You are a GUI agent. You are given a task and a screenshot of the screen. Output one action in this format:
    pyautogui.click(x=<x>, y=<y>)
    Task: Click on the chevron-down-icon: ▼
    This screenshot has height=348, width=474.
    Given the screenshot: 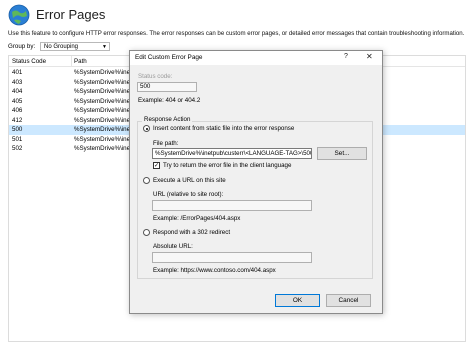 What is the action you would take?
    pyautogui.click(x=104, y=47)
    